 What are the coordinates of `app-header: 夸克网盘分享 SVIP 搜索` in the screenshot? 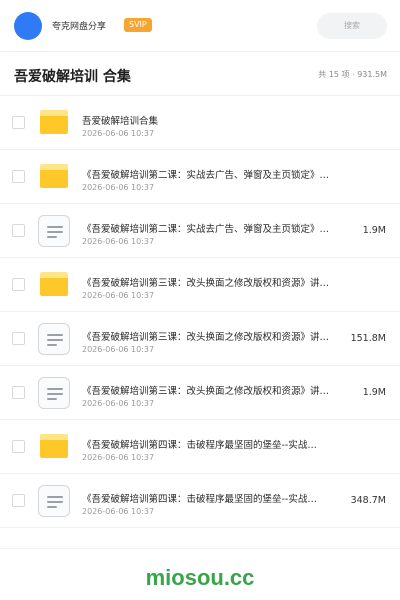 It's located at (200, 26).